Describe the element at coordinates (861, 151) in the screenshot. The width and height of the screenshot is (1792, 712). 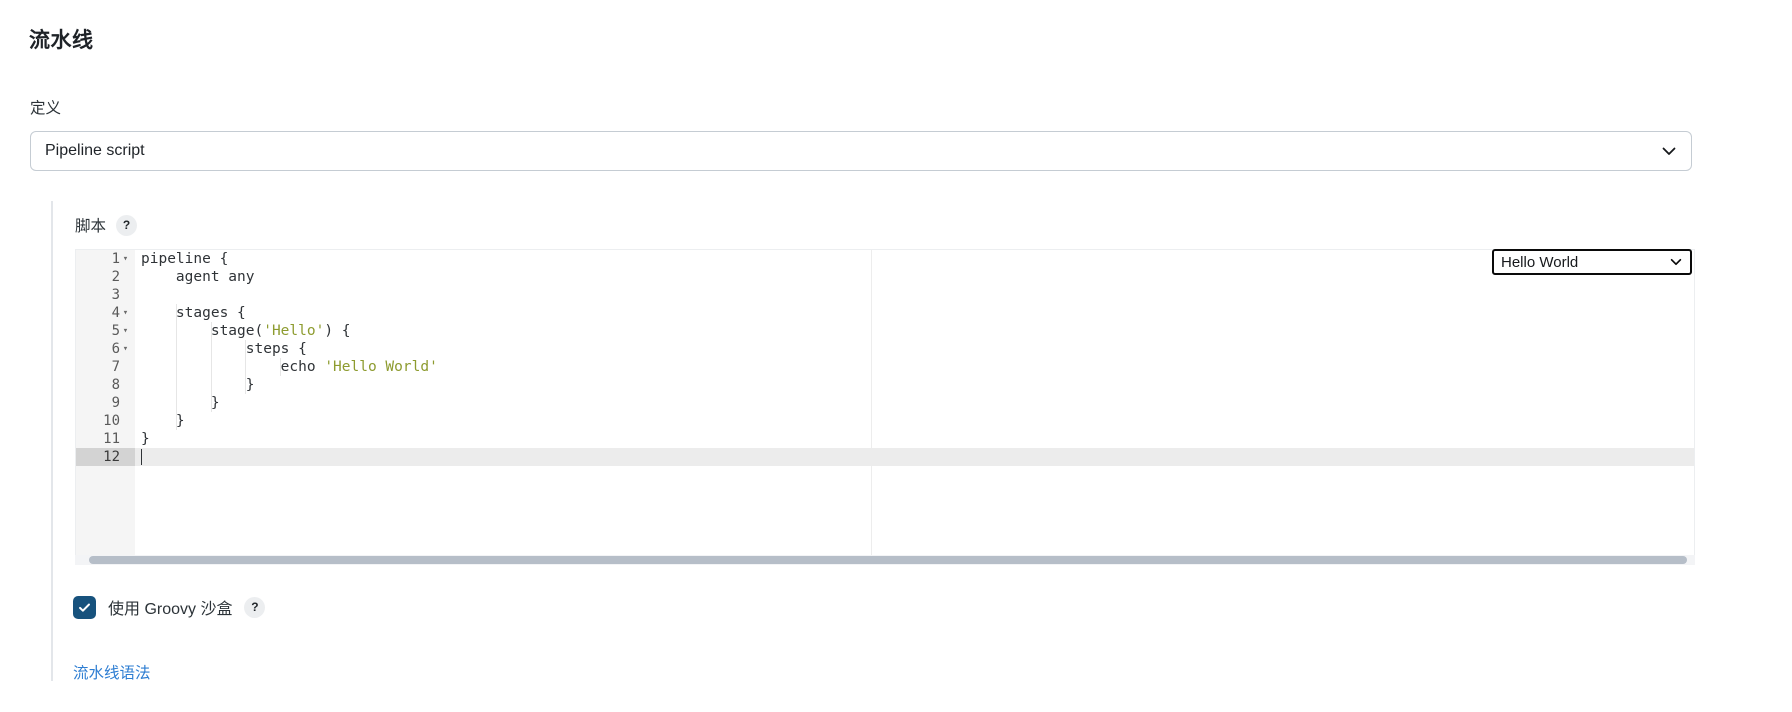
I see `definition-select: Pipeline script` at that location.